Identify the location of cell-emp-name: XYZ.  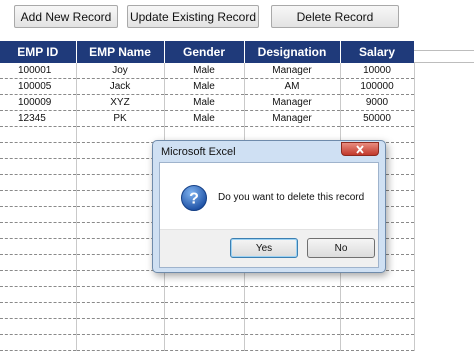
(120, 102).